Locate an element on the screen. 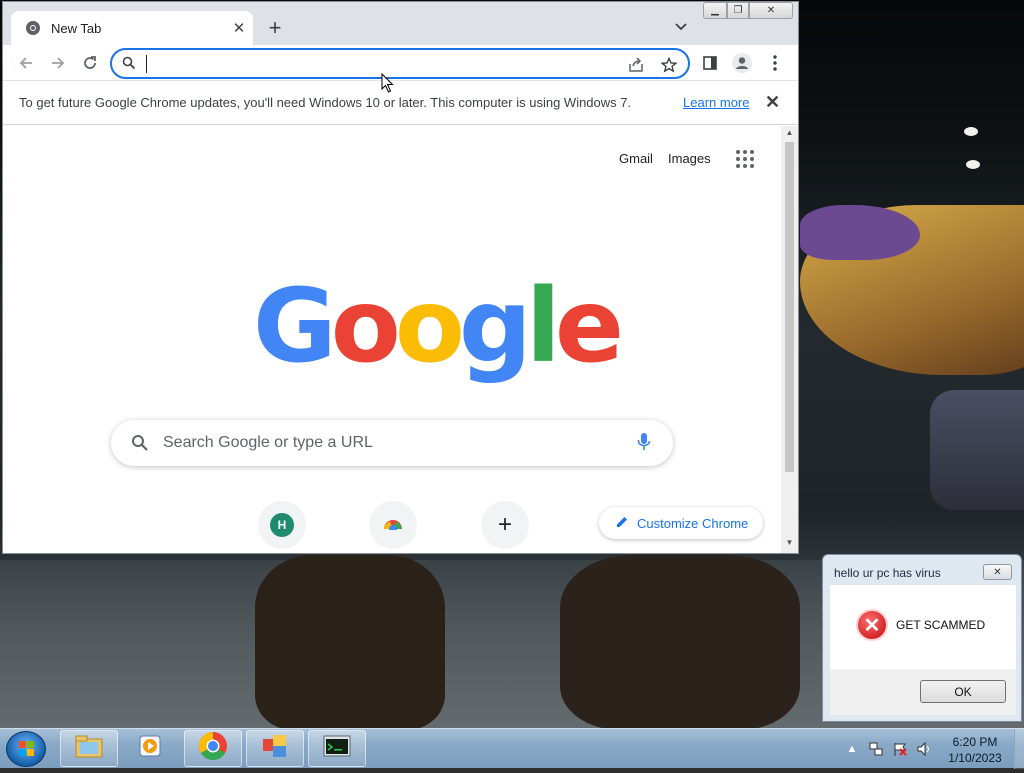  app-icon is located at coordinates (275, 748).